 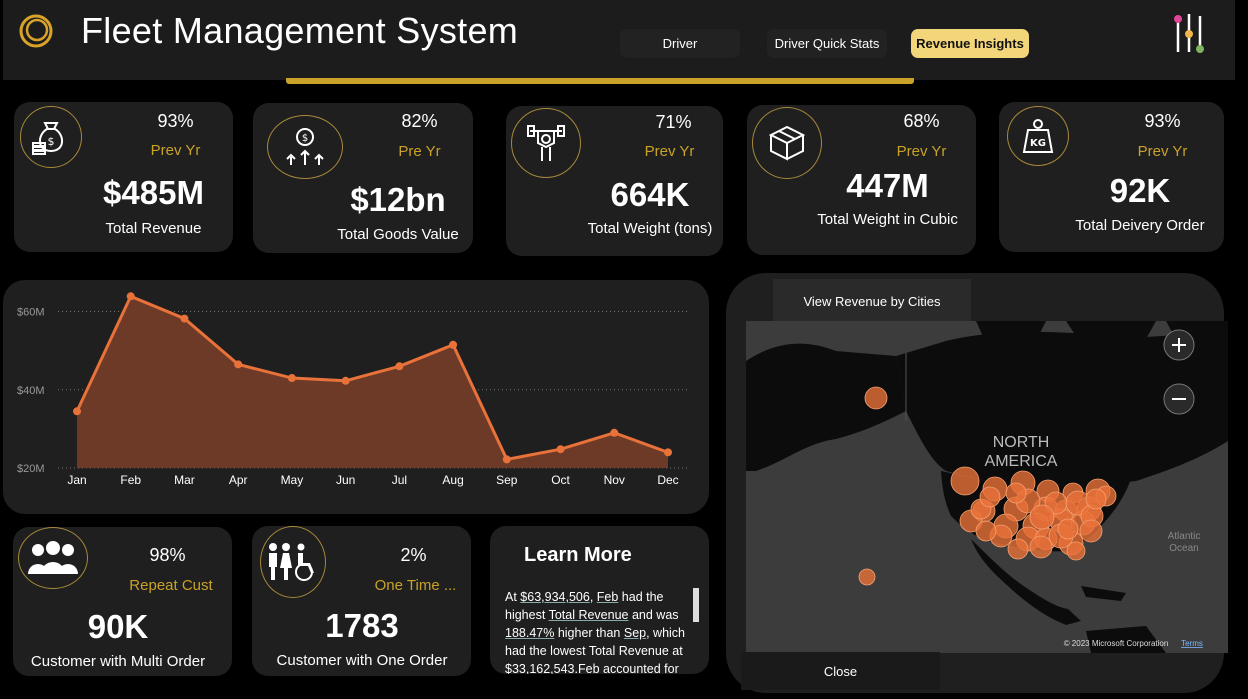 What do you see at coordinates (305, 147) in the screenshot?
I see `coin-growth-icon: $` at bounding box center [305, 147].